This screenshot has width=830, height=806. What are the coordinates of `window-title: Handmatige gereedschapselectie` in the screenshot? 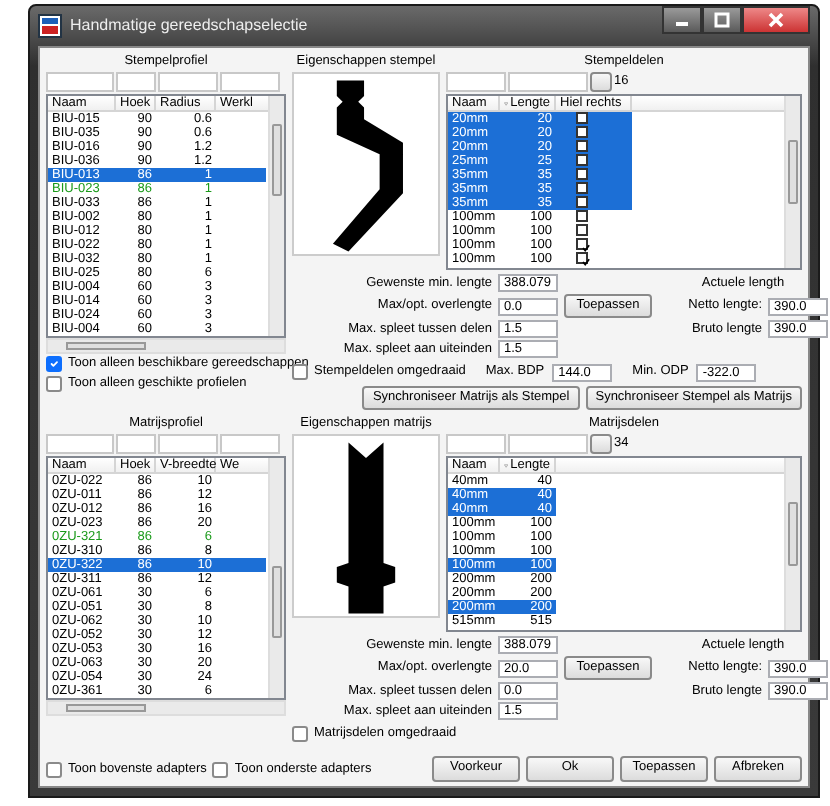 It's located at (189, 26).